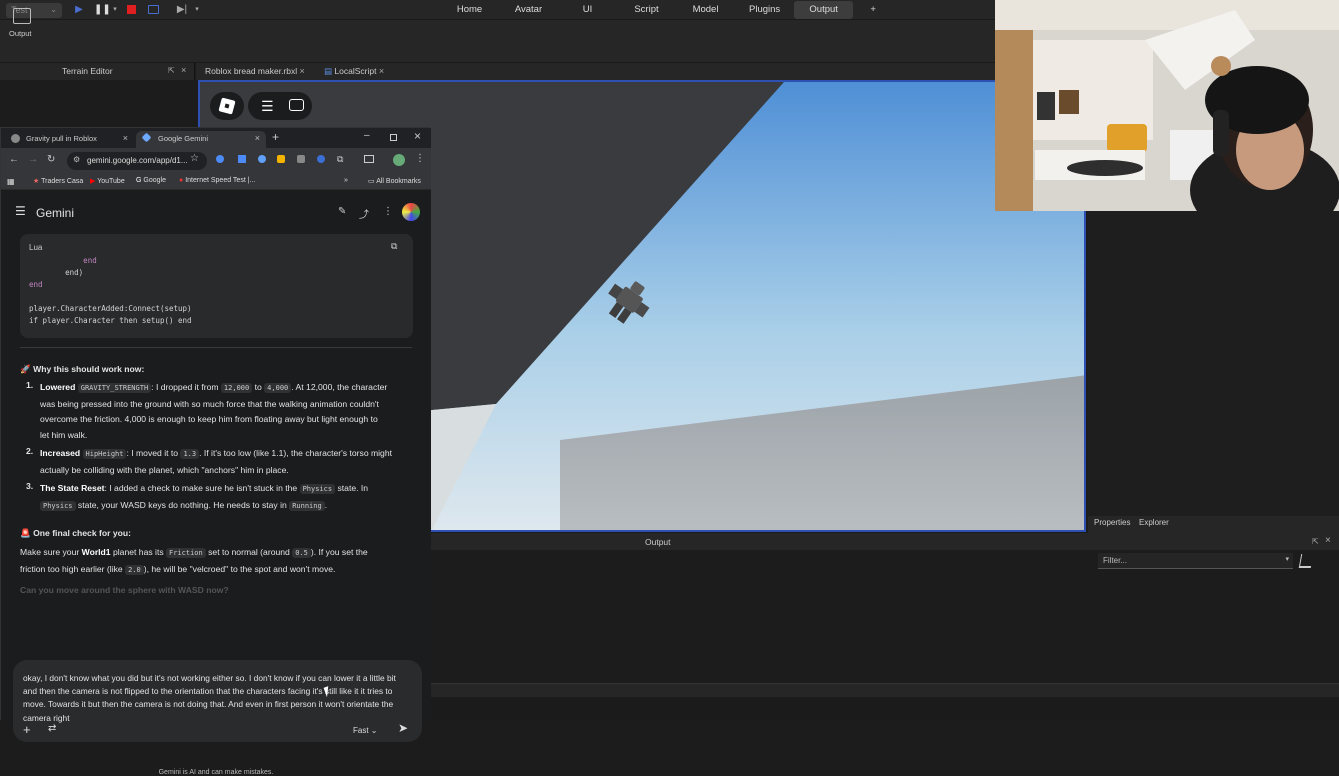 This screenshot has height=776, width=1339. What do you see at coordinates (79, 10) in the screenshot?
I see `play-icon: ▶` at bounding box center [79, 10].